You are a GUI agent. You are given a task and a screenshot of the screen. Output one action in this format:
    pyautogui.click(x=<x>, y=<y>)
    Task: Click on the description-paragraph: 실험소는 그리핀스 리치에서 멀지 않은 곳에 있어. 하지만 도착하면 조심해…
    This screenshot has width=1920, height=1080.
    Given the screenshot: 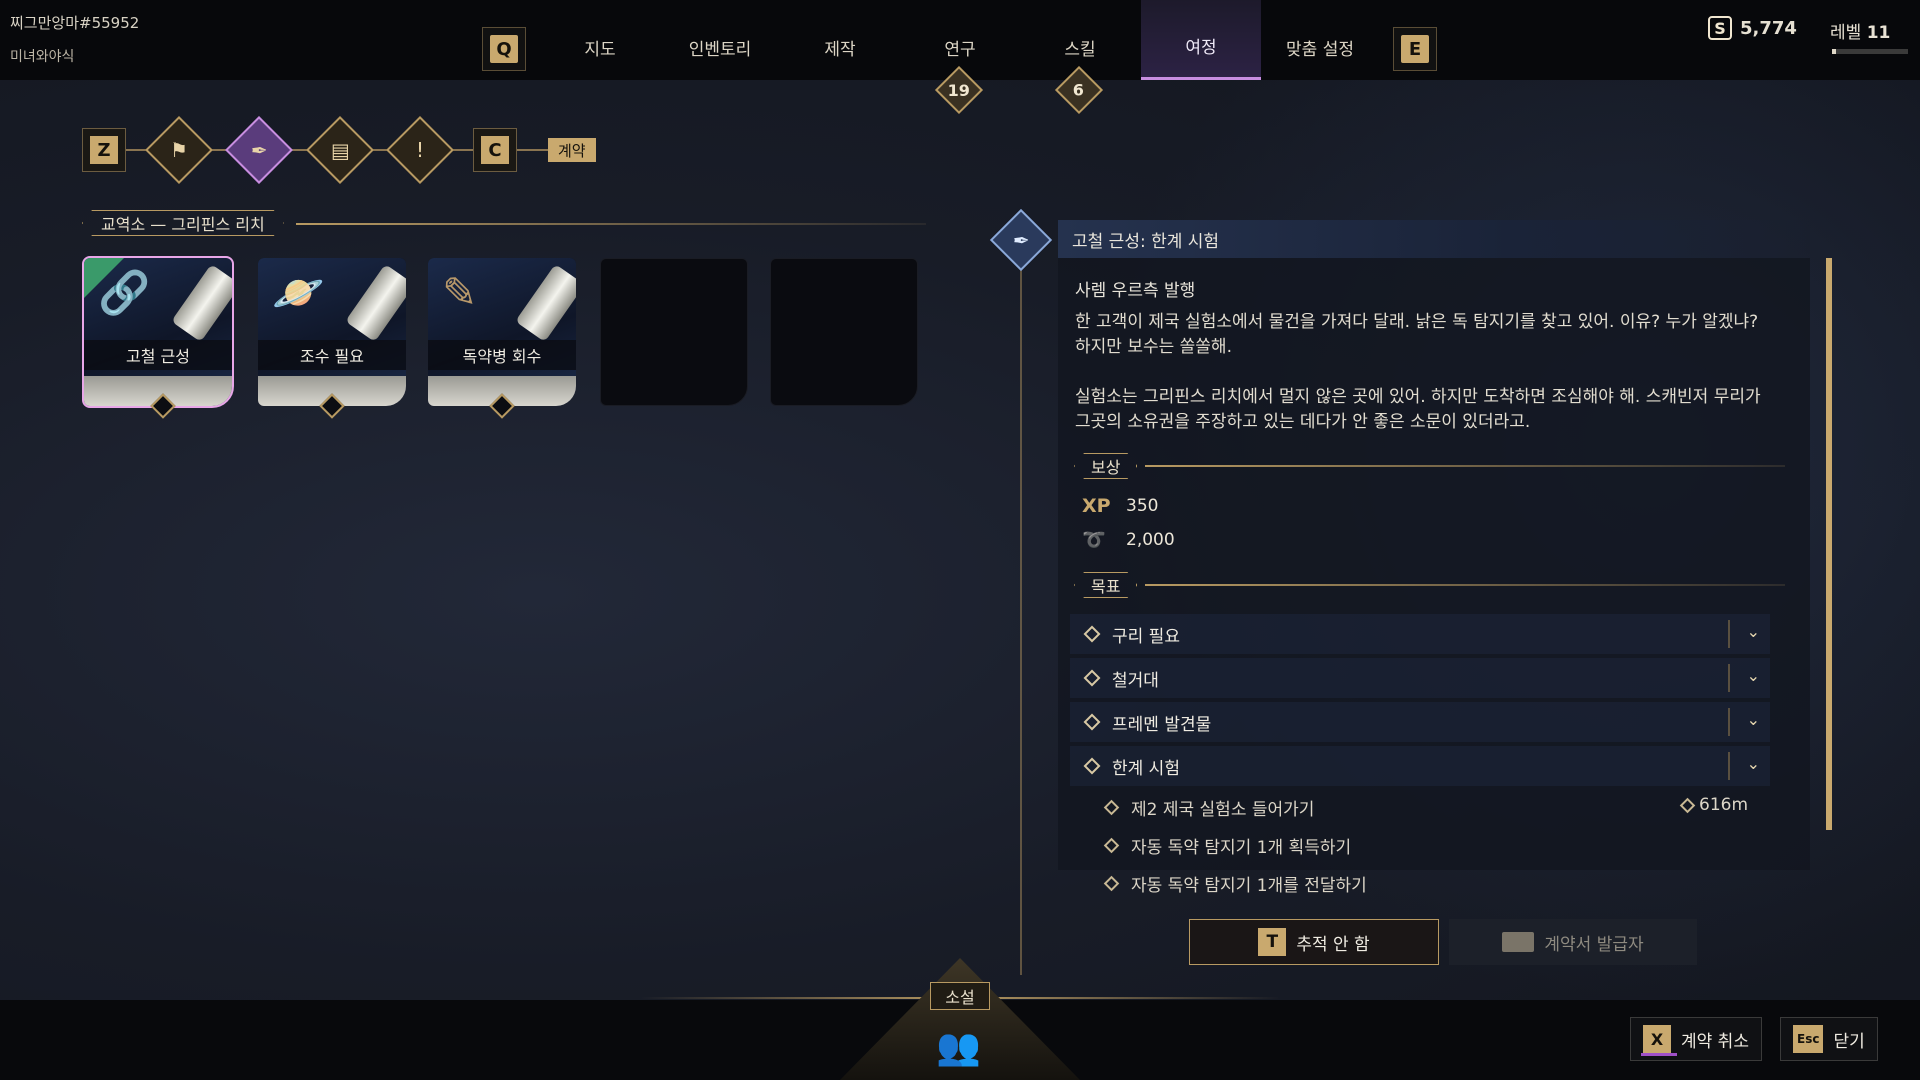 What is the action you would take?
    pyautogui.click(x=1418, y=409)
    